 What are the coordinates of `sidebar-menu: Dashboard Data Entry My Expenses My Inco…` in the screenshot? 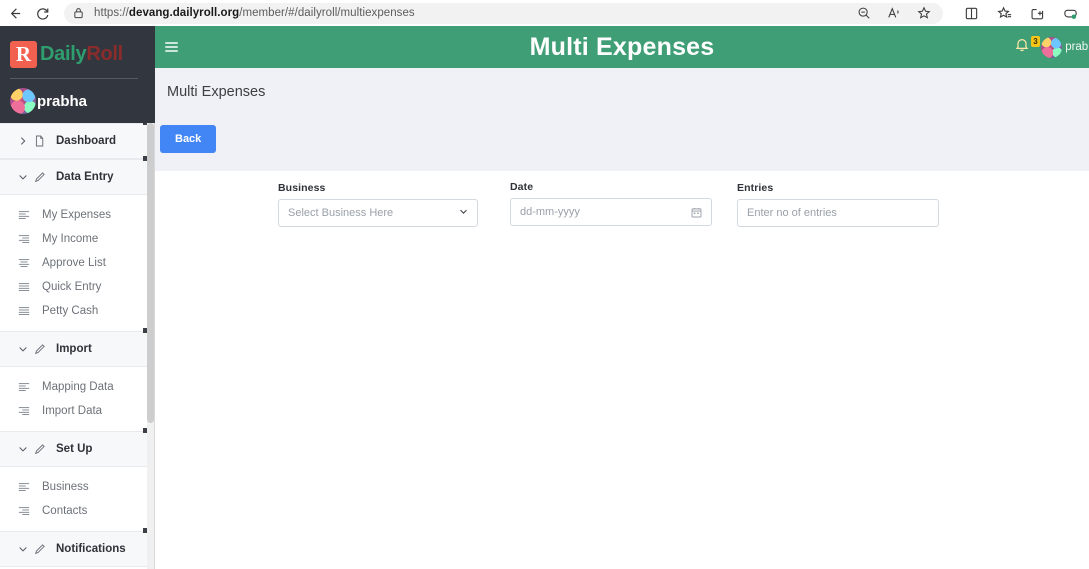 It's located at (77, 346).